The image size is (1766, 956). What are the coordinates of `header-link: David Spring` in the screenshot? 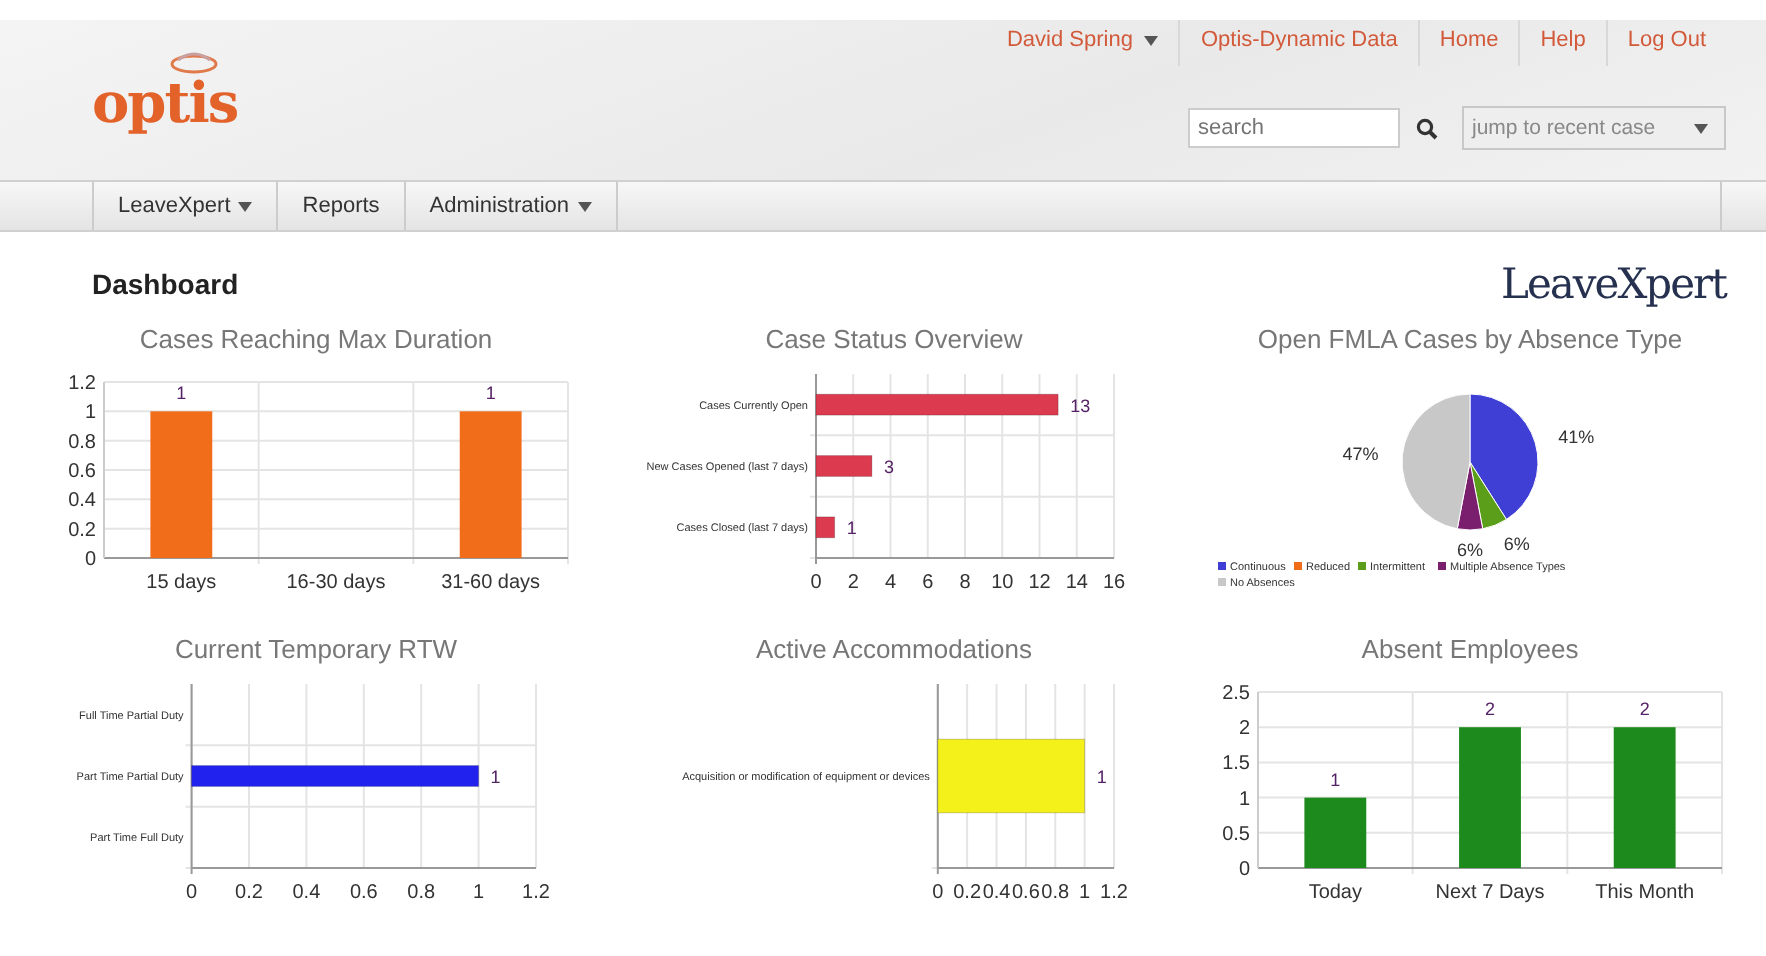 It's located at (1083, 43).